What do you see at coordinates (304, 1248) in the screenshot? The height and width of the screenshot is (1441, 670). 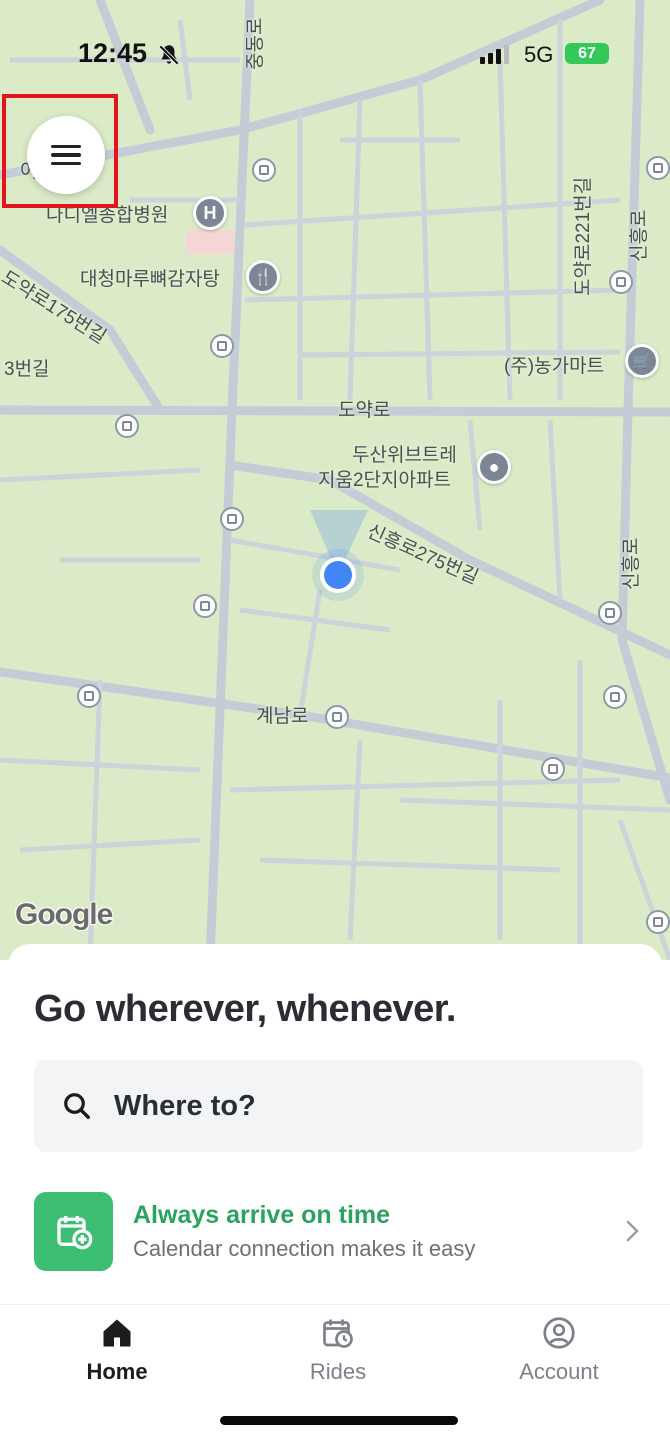 I see `promo-subtitle: Calendar connection makes it easy` at bounding box center [304, 1248].